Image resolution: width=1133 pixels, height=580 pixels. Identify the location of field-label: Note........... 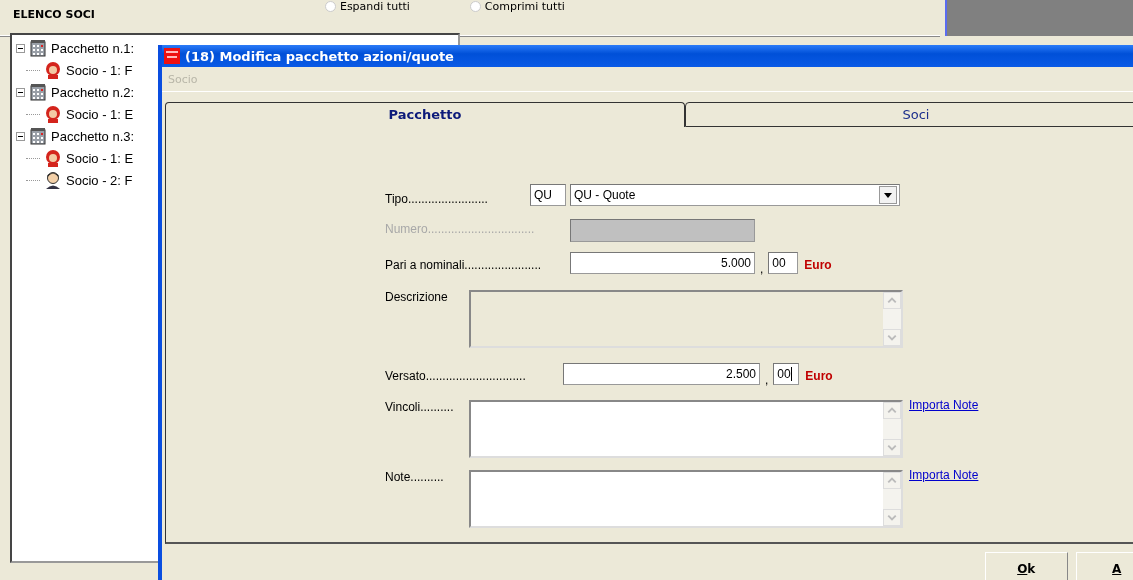
(415, 477).